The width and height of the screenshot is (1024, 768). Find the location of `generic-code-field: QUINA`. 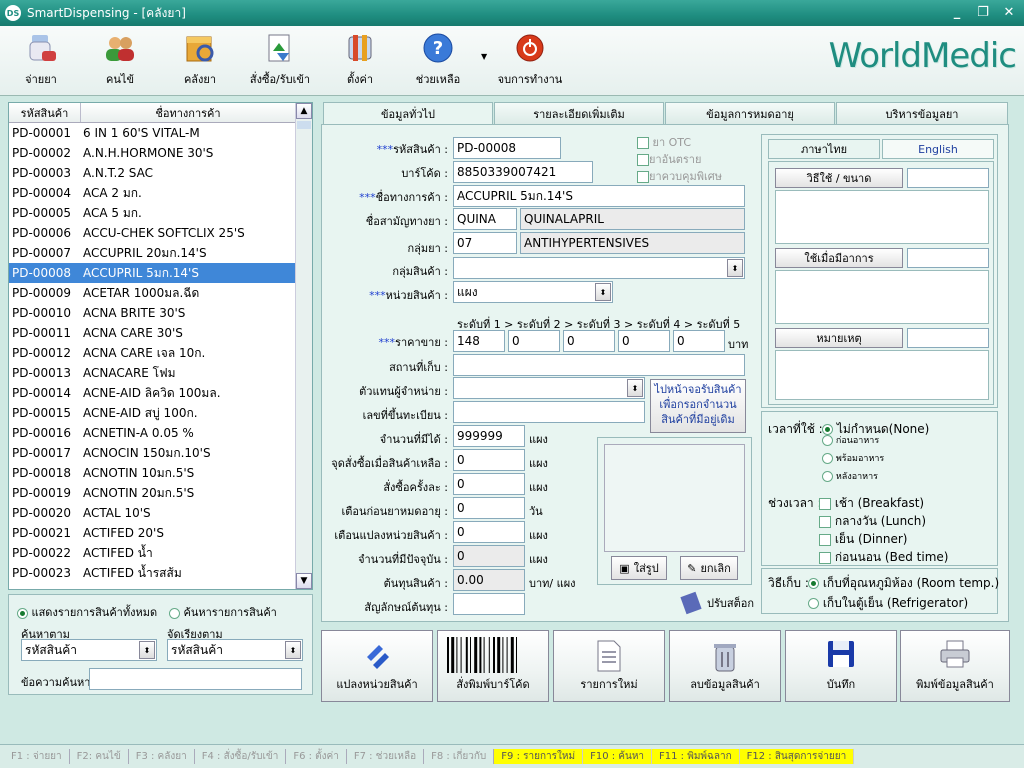

generic-code-field: QUINA is located at coordinates (485, 219).